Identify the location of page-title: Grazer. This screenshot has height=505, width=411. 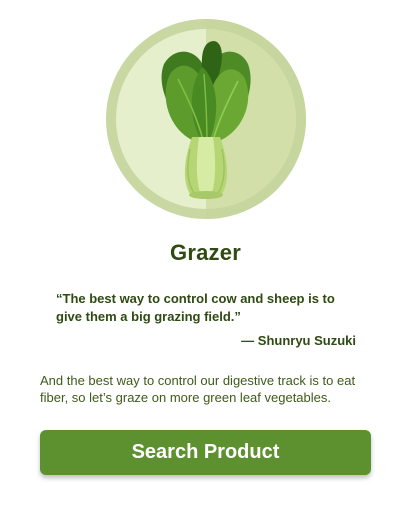
(205, 252).